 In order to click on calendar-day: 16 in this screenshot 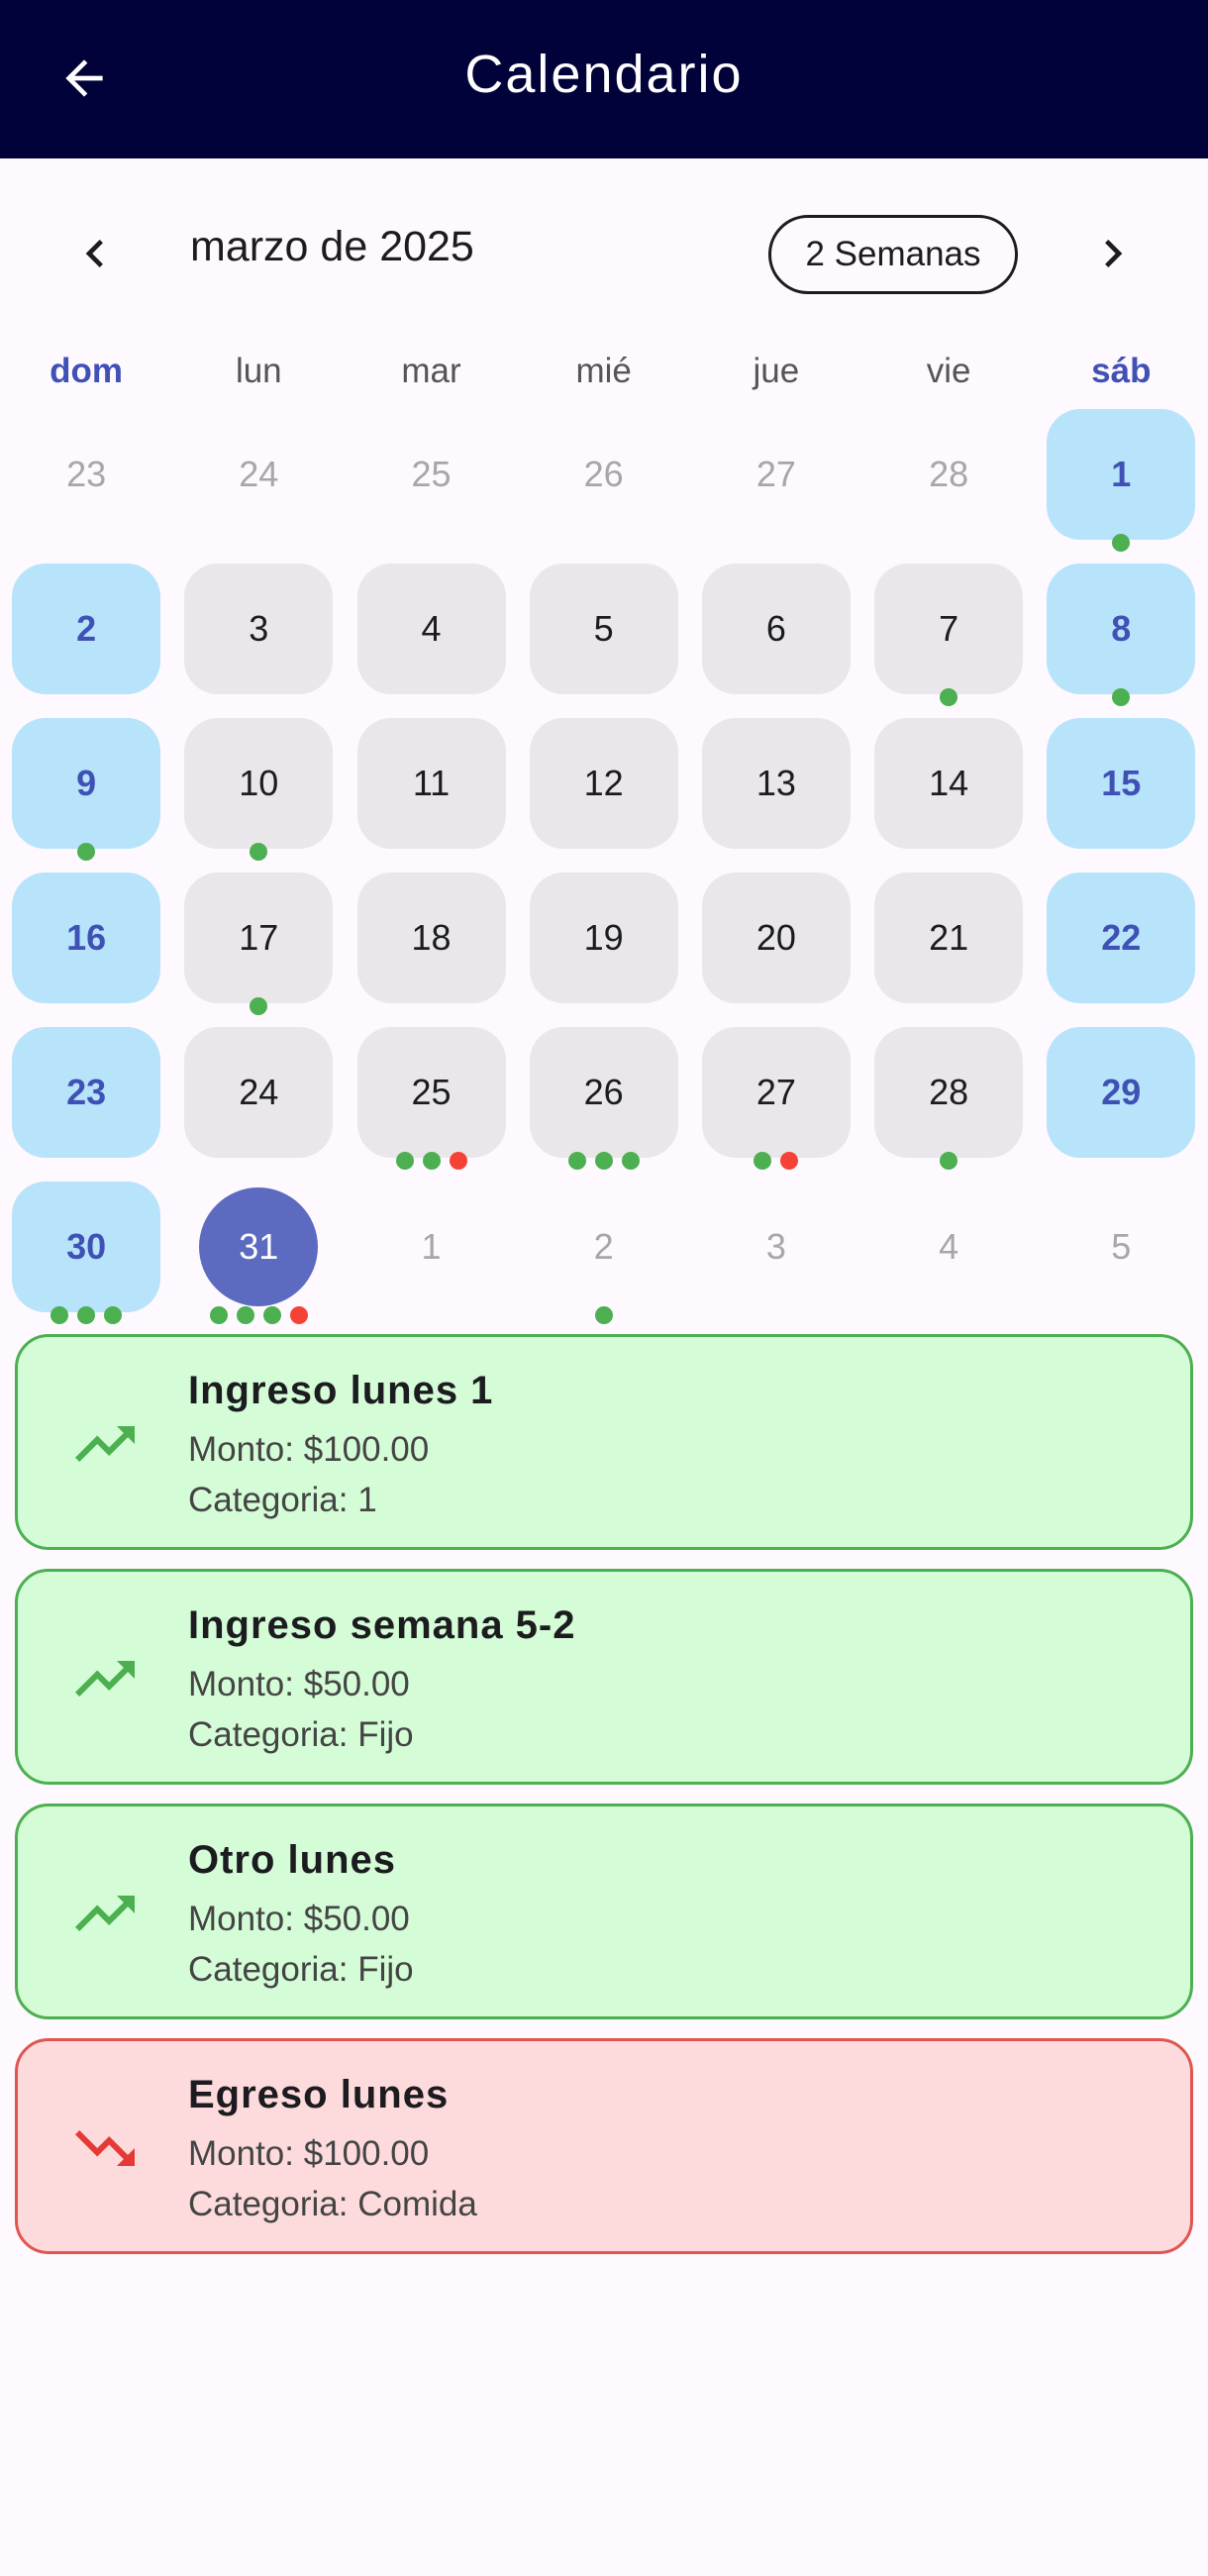, I will do `click(86, 938)`.